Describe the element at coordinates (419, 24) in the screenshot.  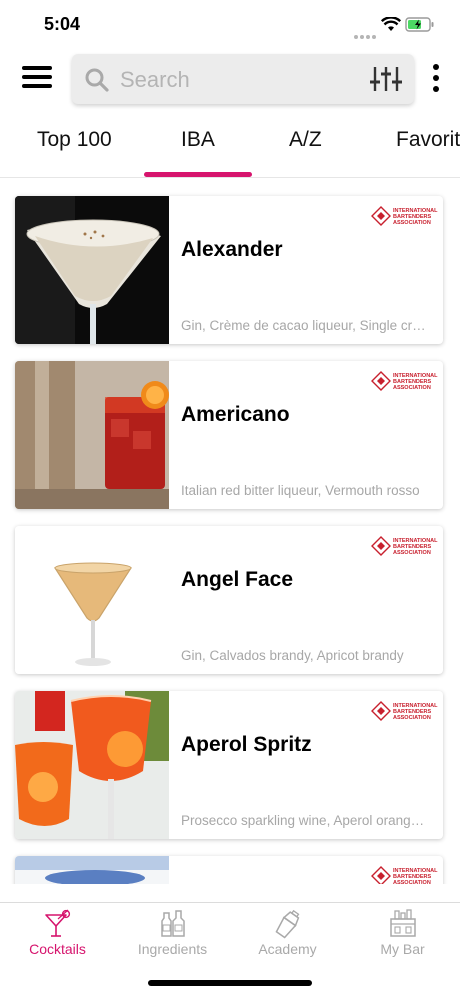
I see `battery-charging-icon` at that location.